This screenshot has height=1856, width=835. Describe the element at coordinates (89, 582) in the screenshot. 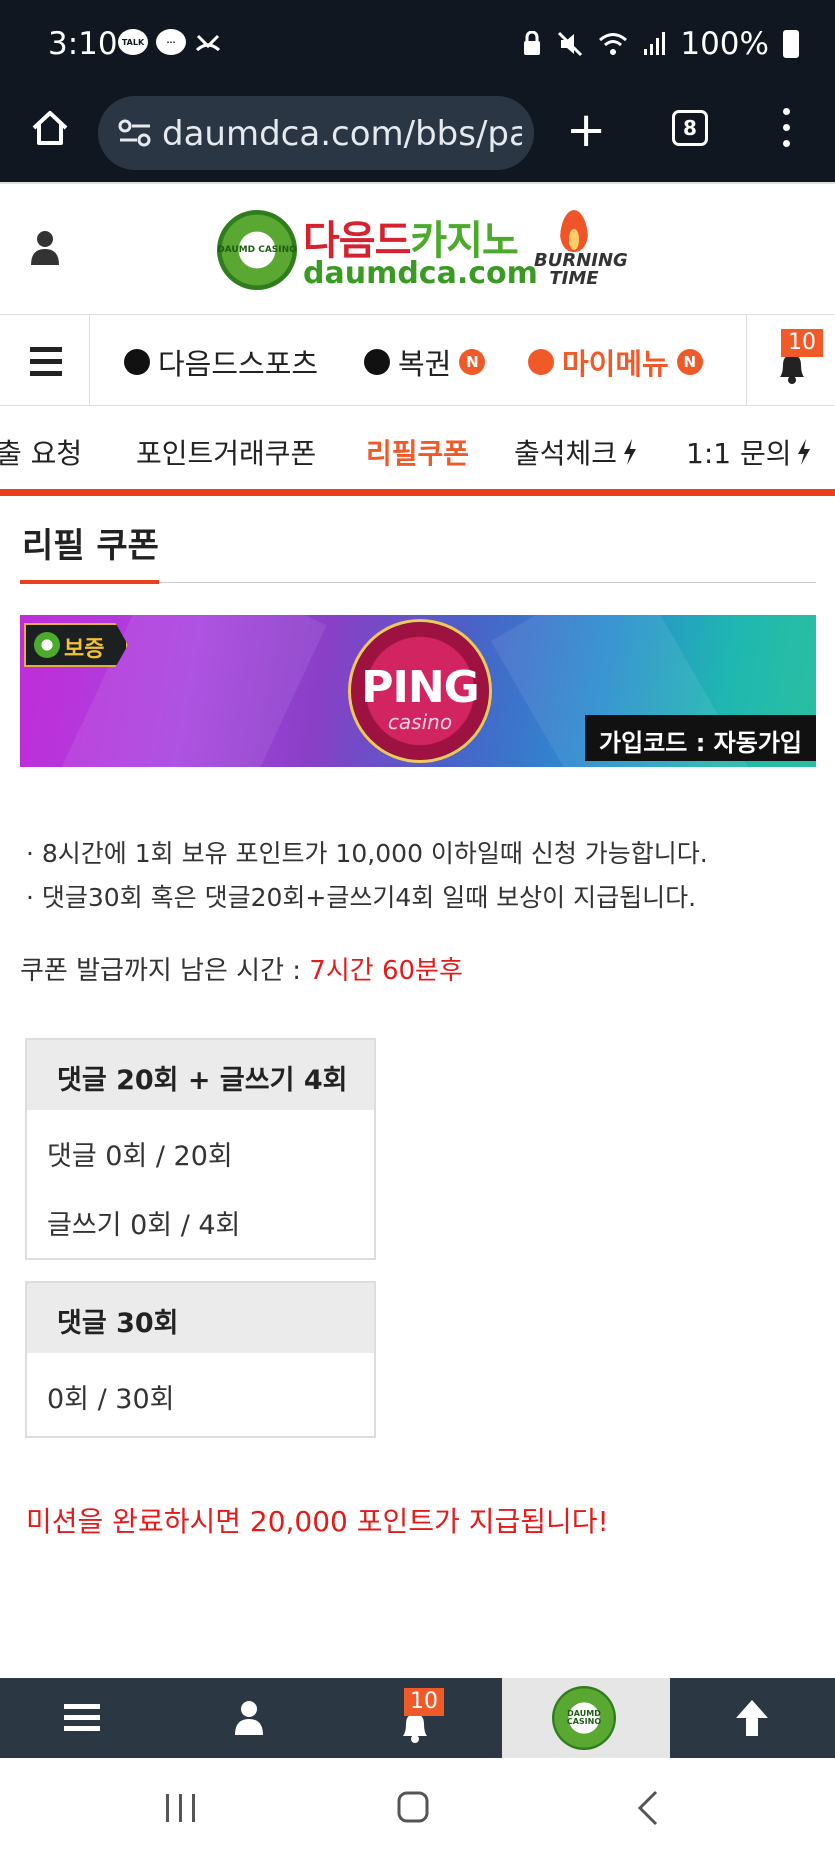

I see `title-underline` at that location.